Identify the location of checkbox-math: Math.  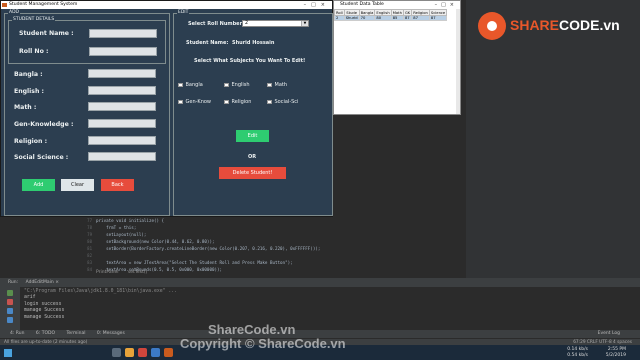
(277, 85).